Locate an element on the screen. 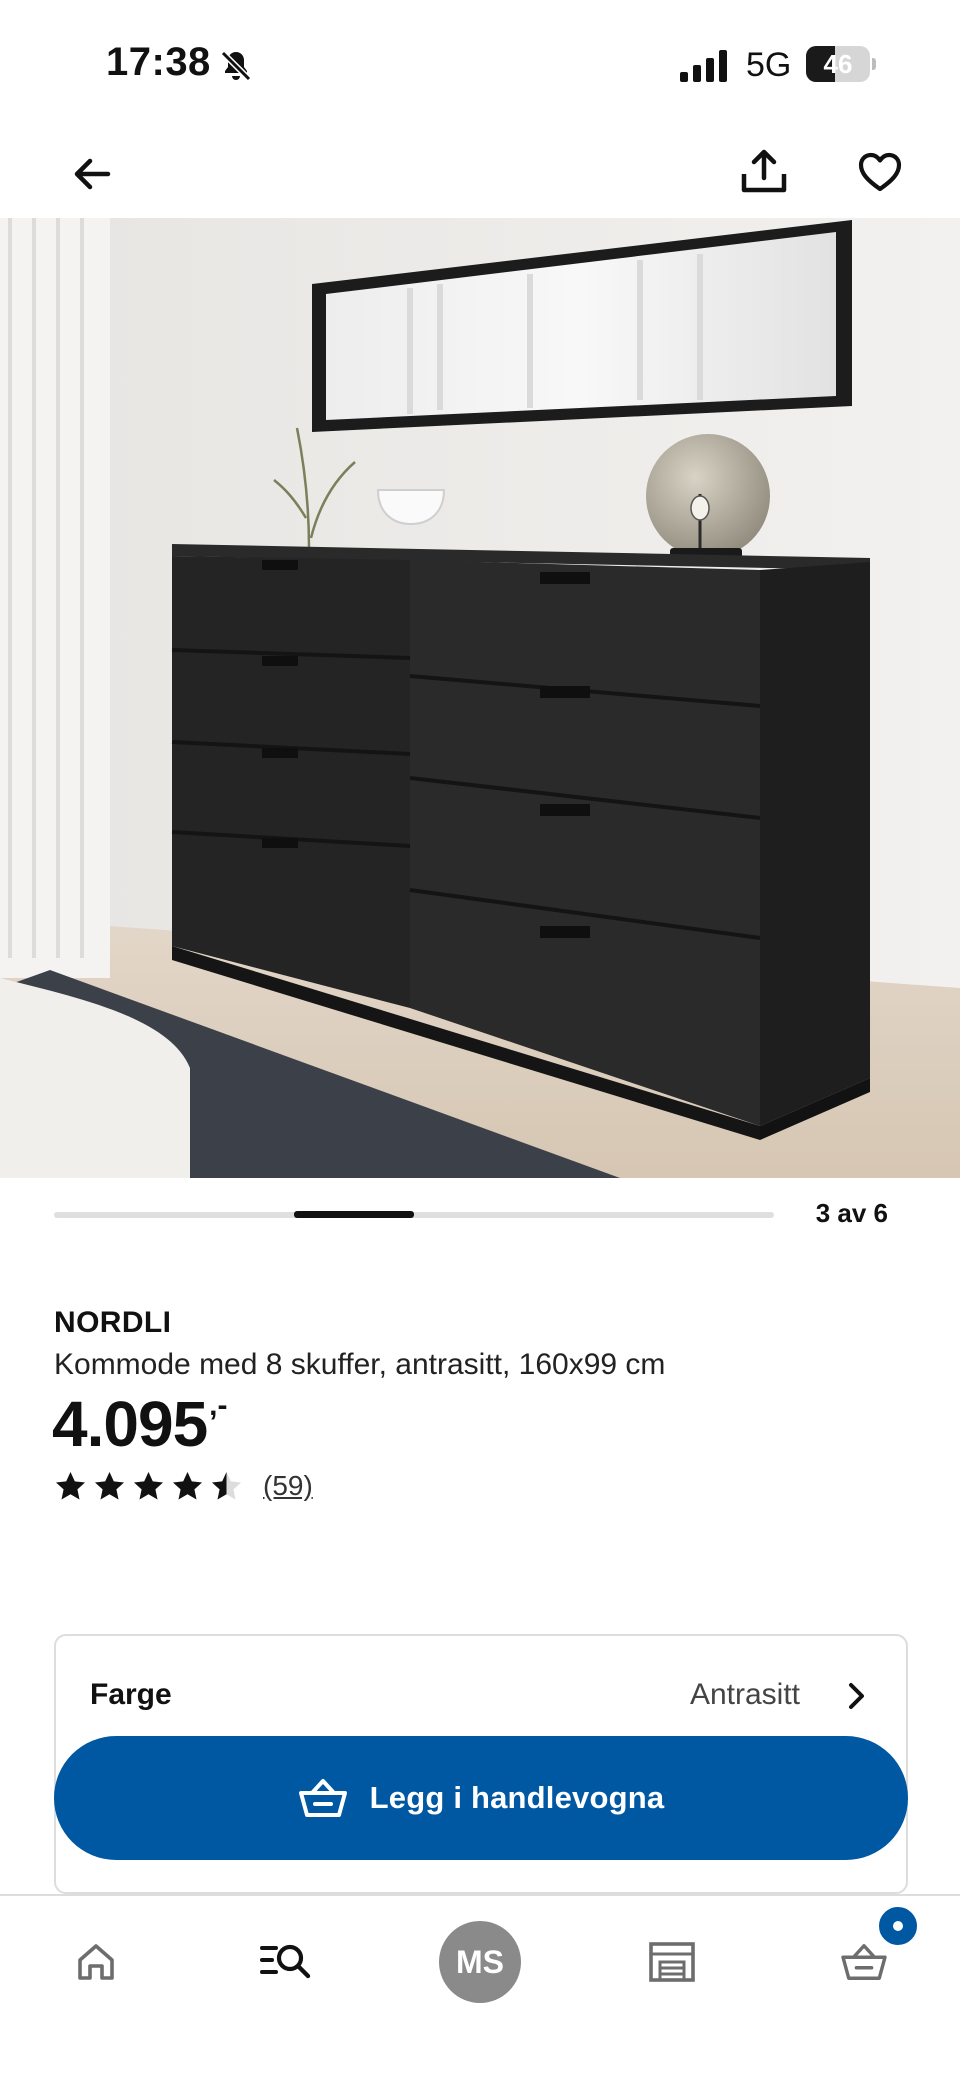  arrow-left-icon is located at coordinates (92, 174).